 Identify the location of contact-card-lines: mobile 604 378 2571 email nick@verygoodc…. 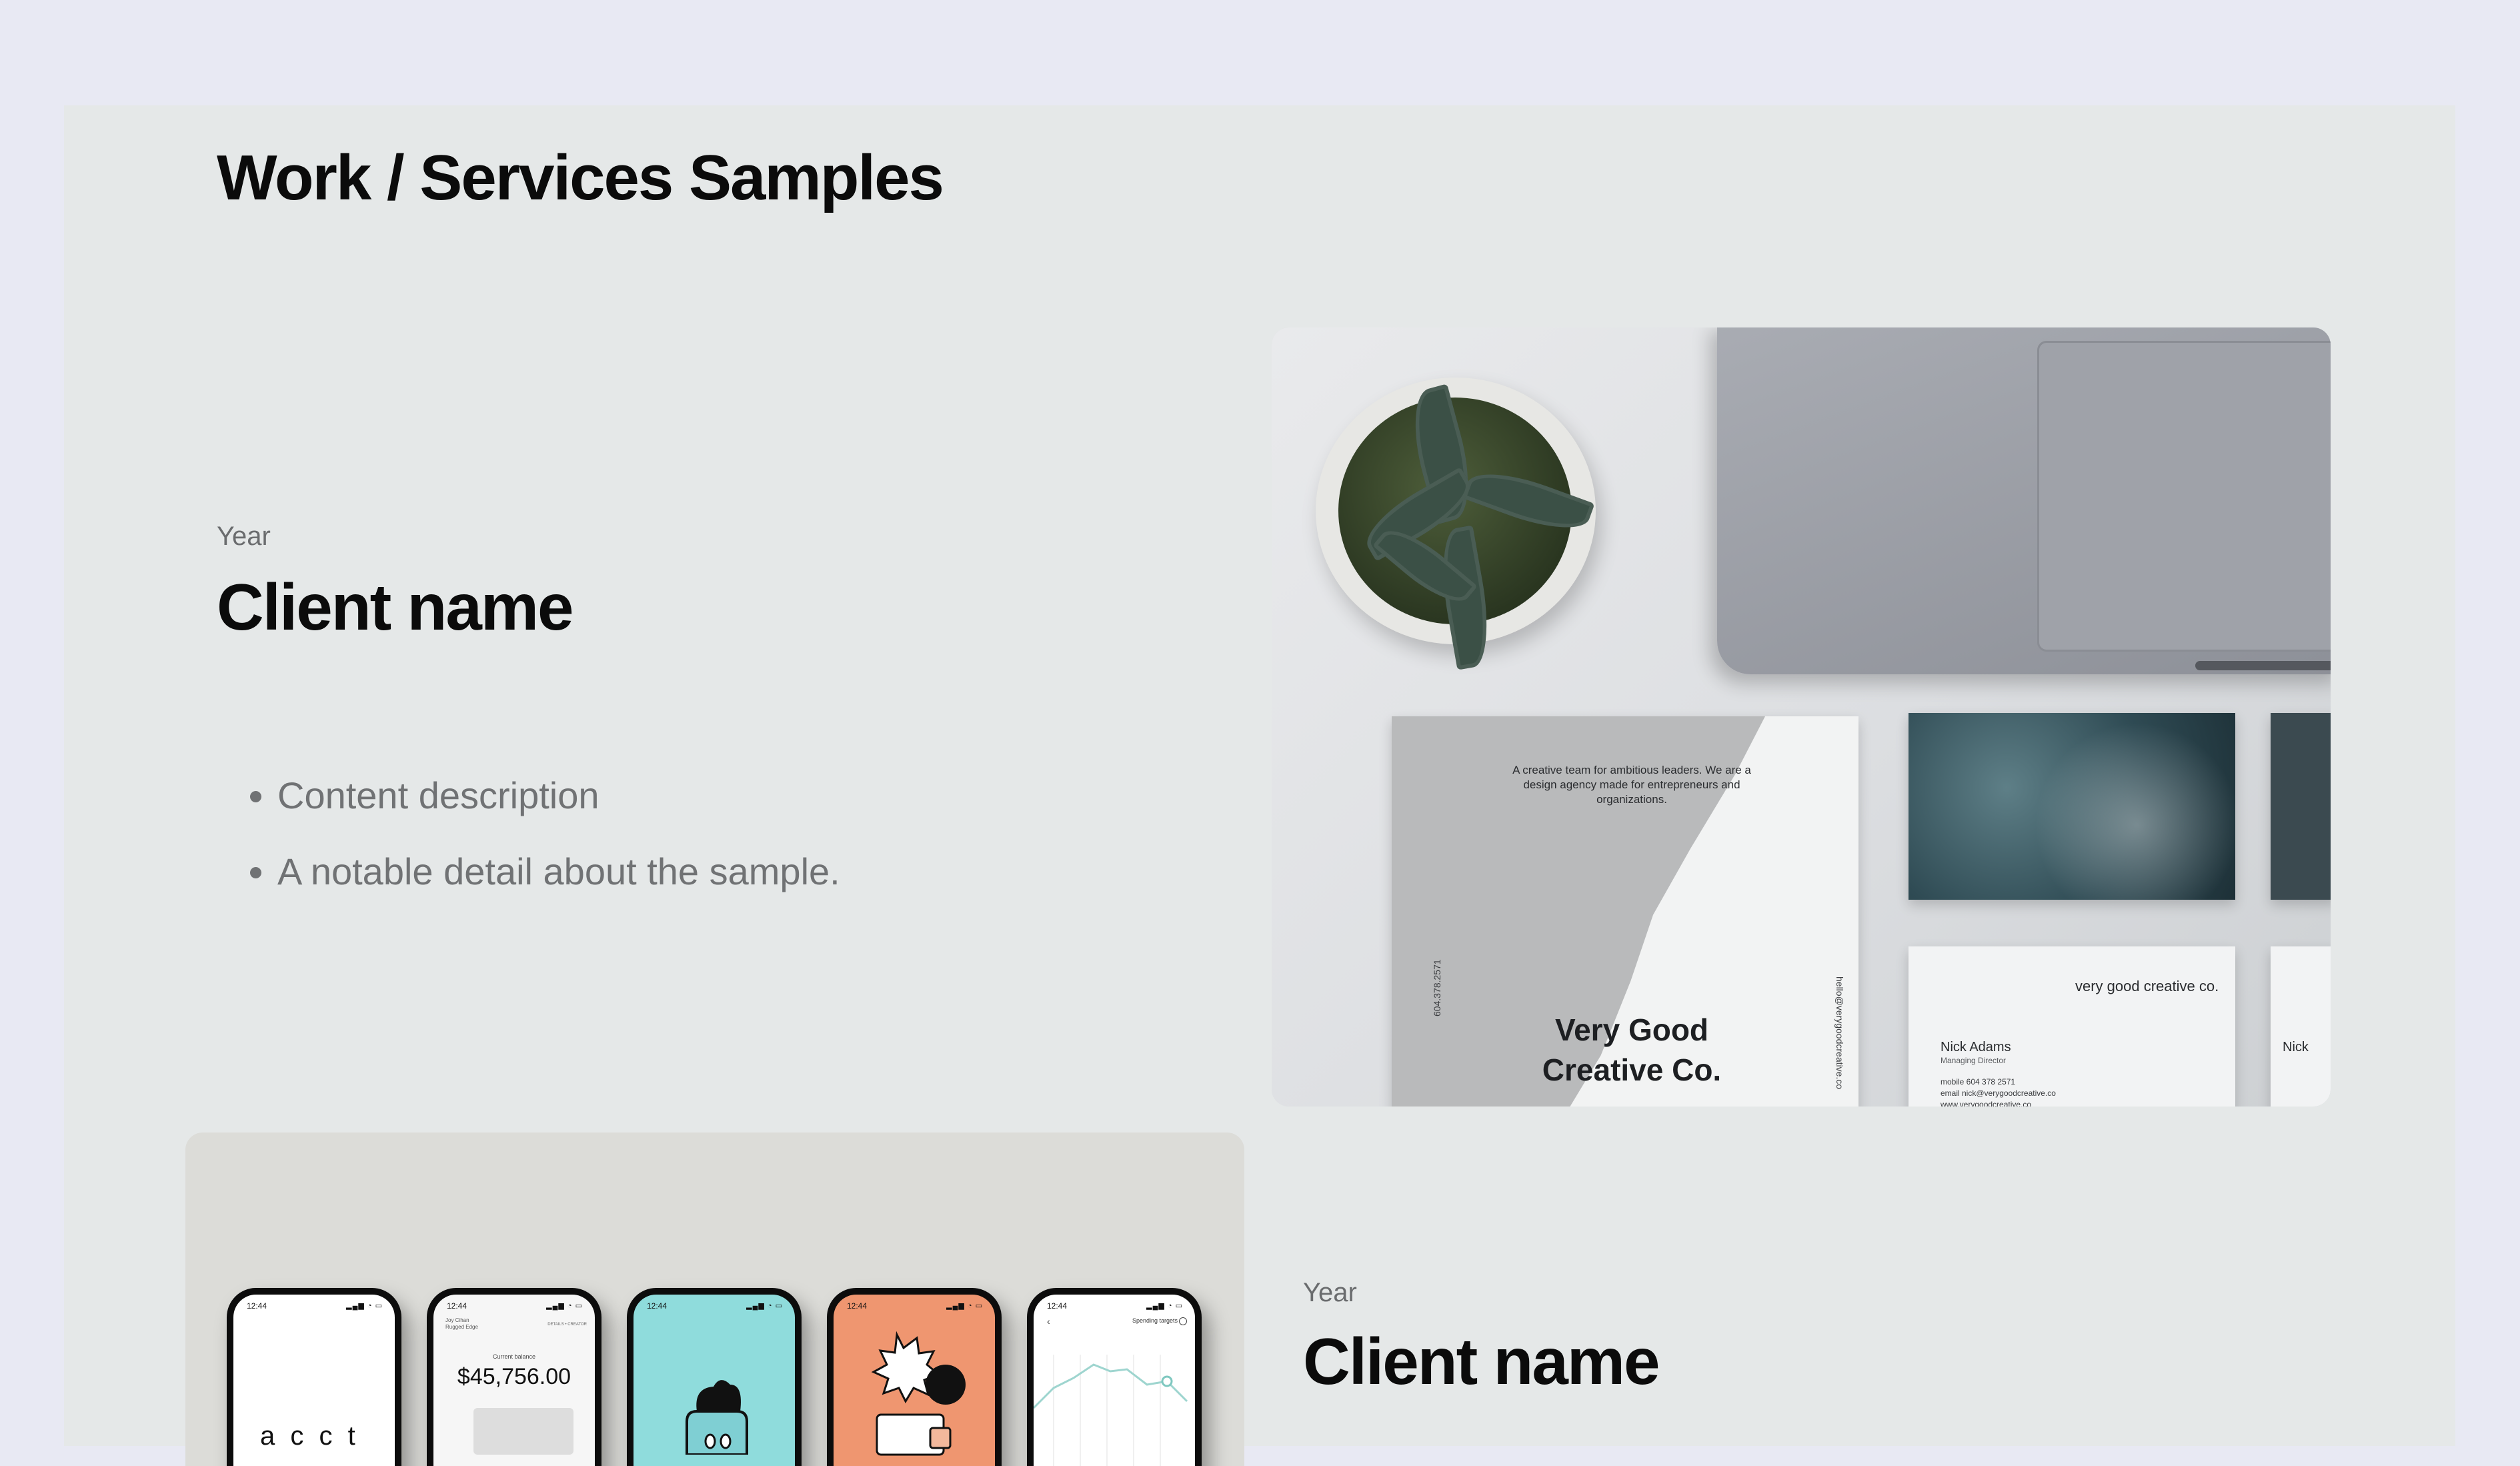
(1998, 1091).